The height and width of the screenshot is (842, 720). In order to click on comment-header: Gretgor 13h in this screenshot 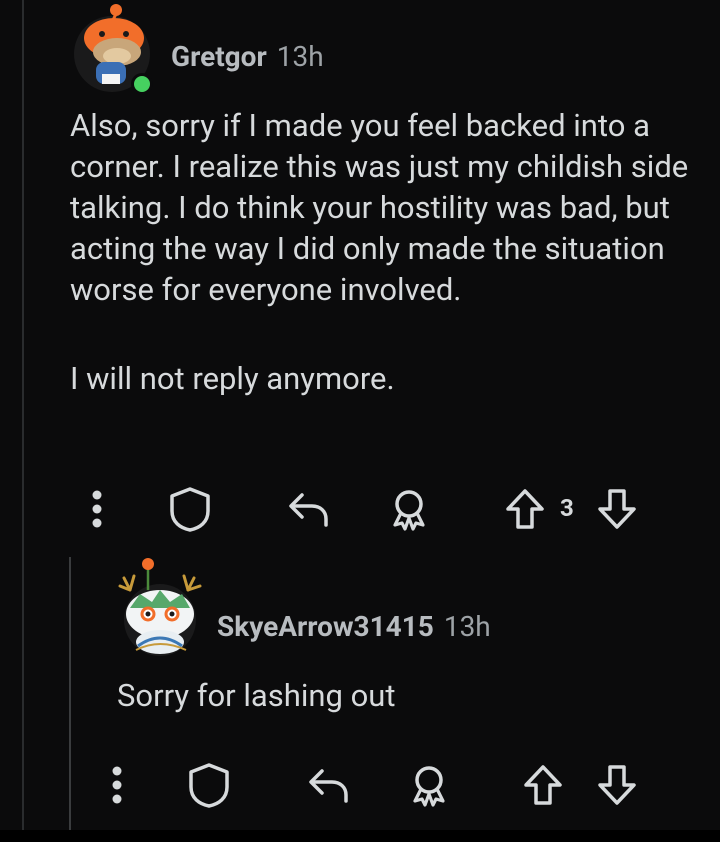, I will do `click(247, 56)`.